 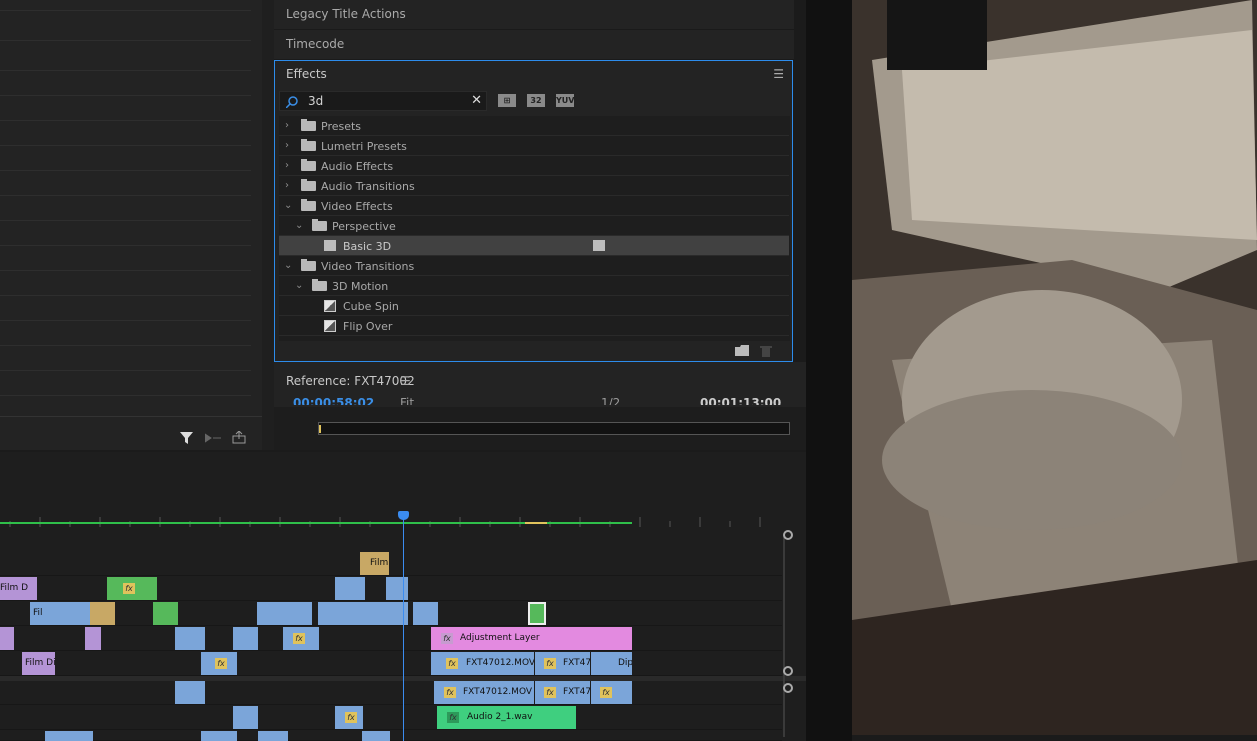 What do you see at coordinates (531, 638) in the screenshot?
I see `adjustment-layer-clip: fx Adjustment Layer` at bounding box center [531, 638].